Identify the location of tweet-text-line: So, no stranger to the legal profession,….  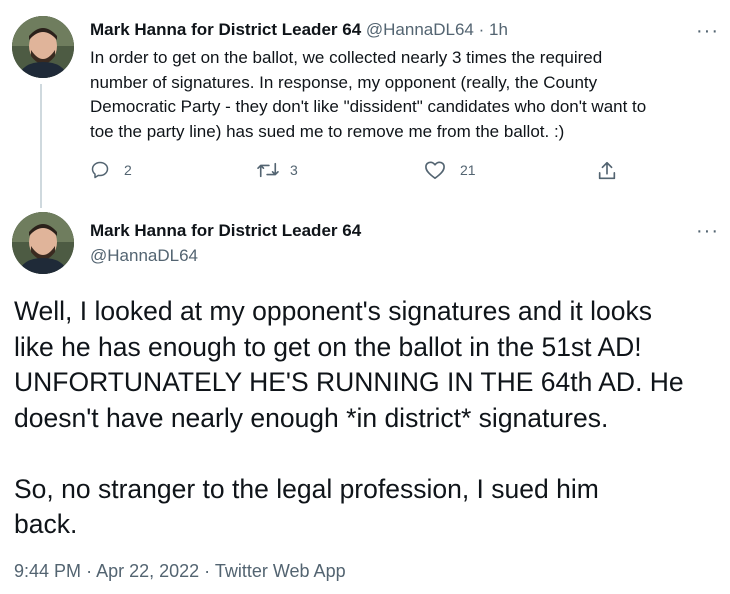
(306, 488).